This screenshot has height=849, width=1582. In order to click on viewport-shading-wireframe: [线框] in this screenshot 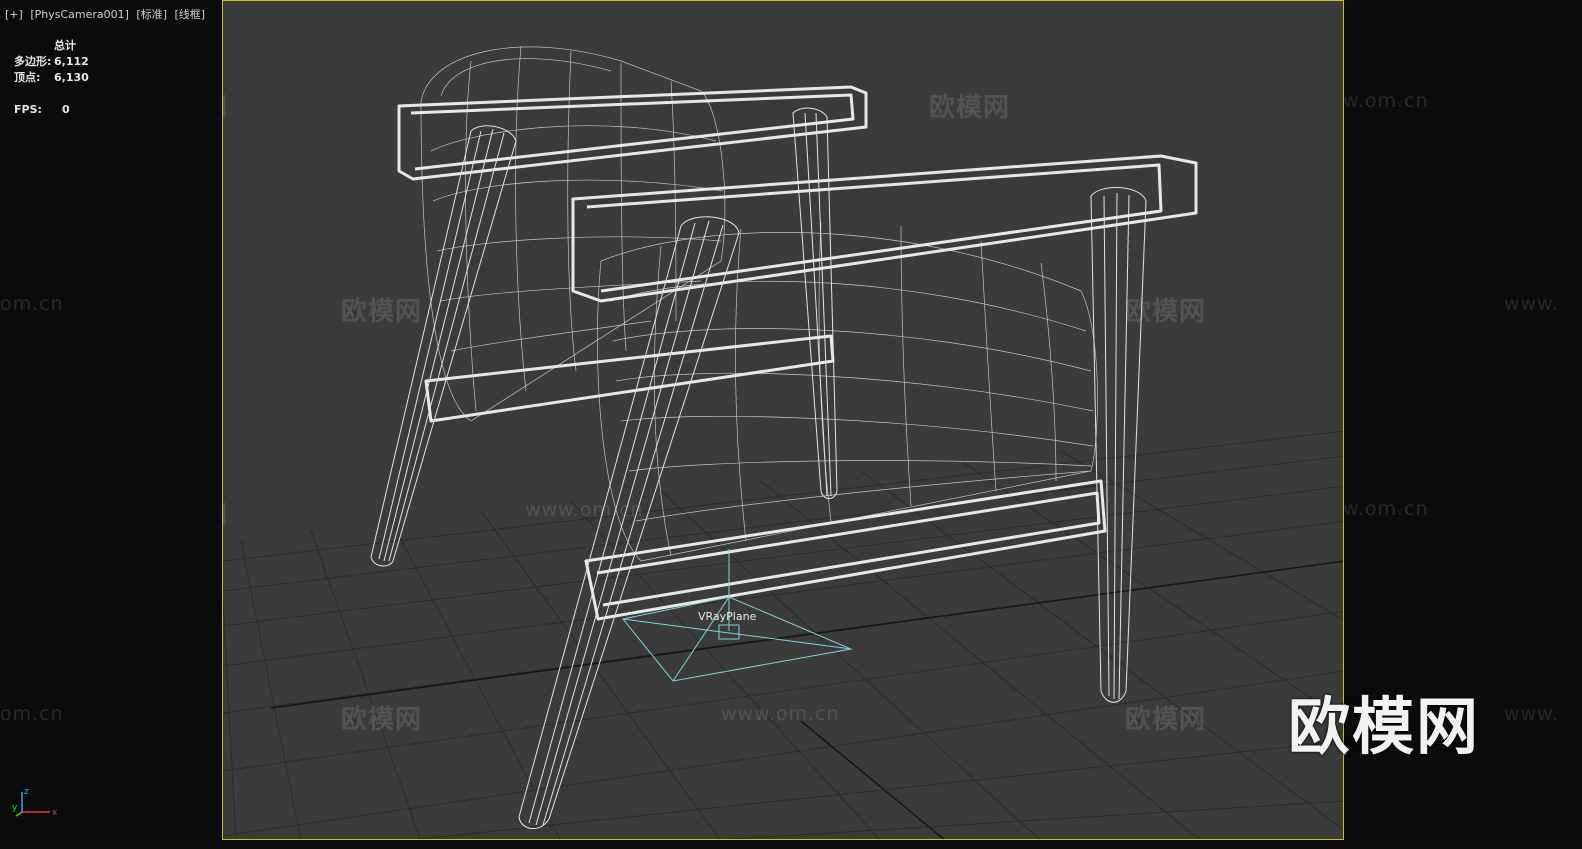, I will do `click(190, 14)`.